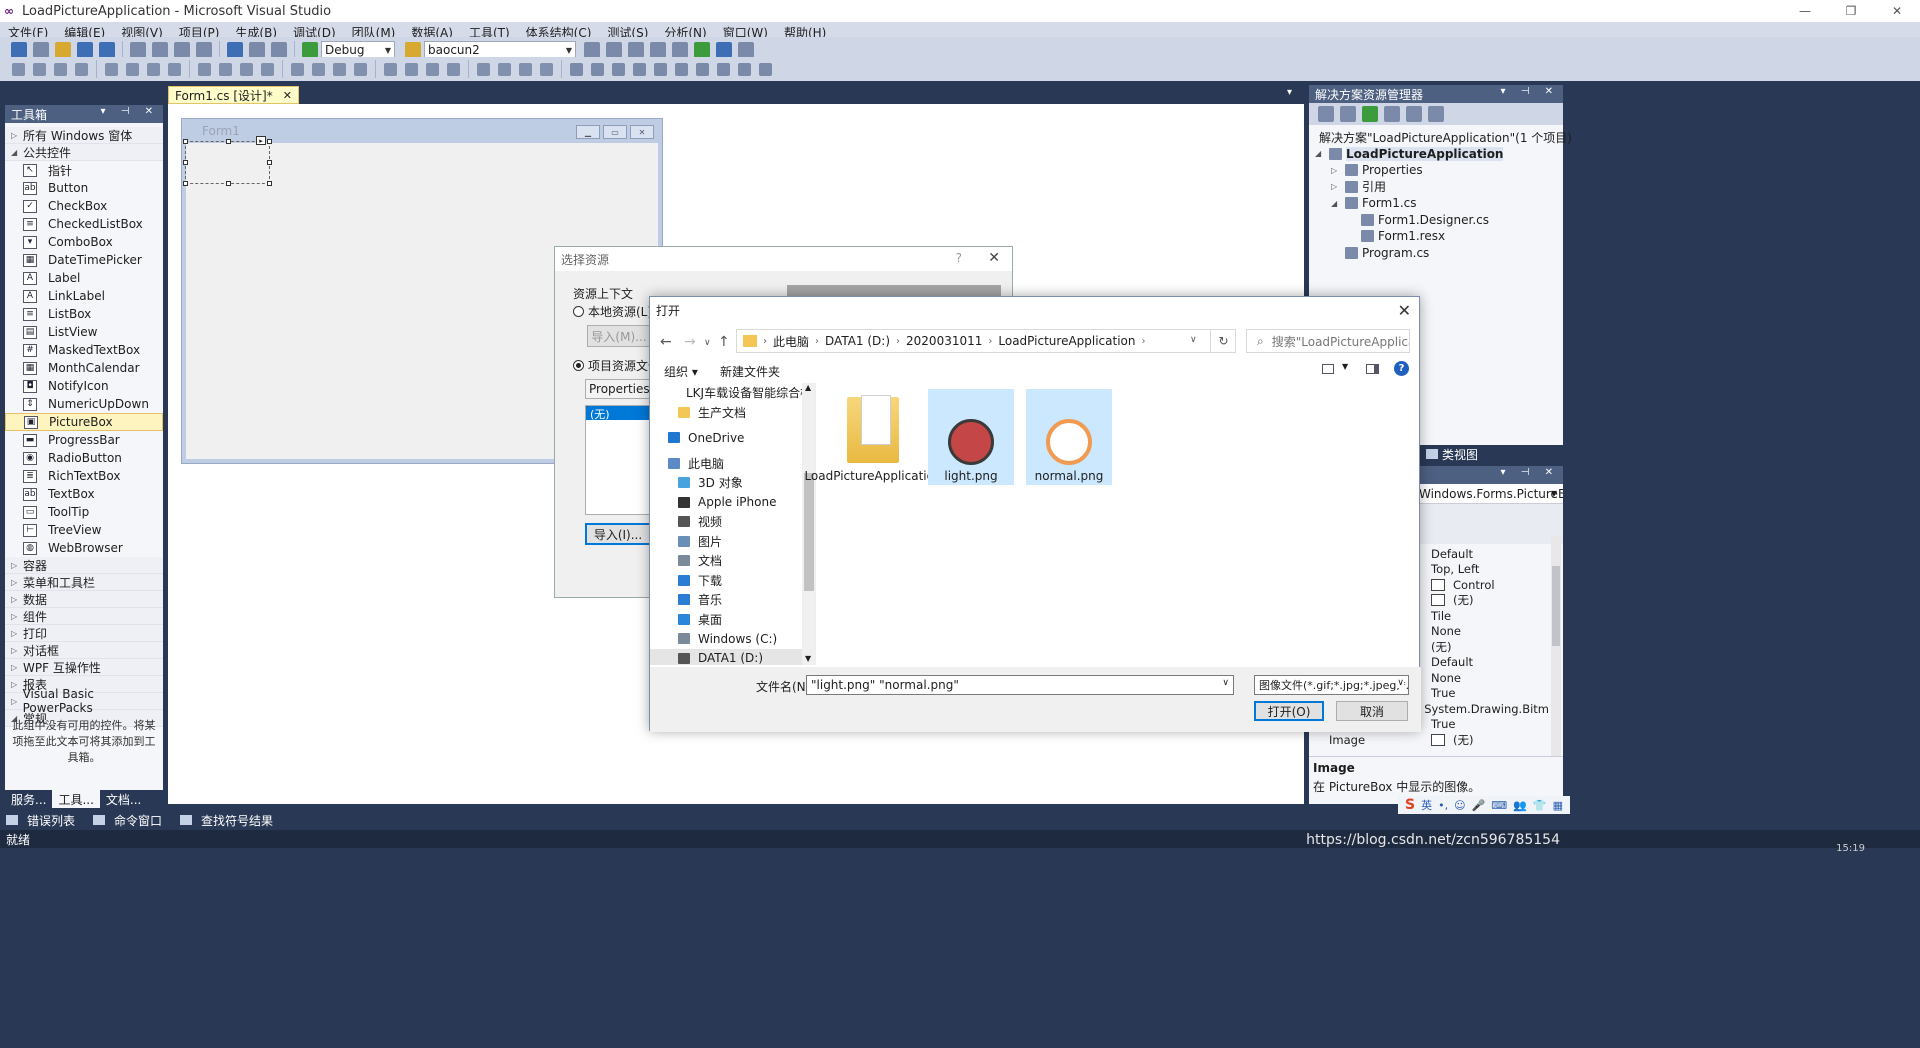 The image size is (1920, 1048). What do you see at coordinates (576, 69) in the screenshot?
I see `comment-icon` at bounding box center [576, 69].